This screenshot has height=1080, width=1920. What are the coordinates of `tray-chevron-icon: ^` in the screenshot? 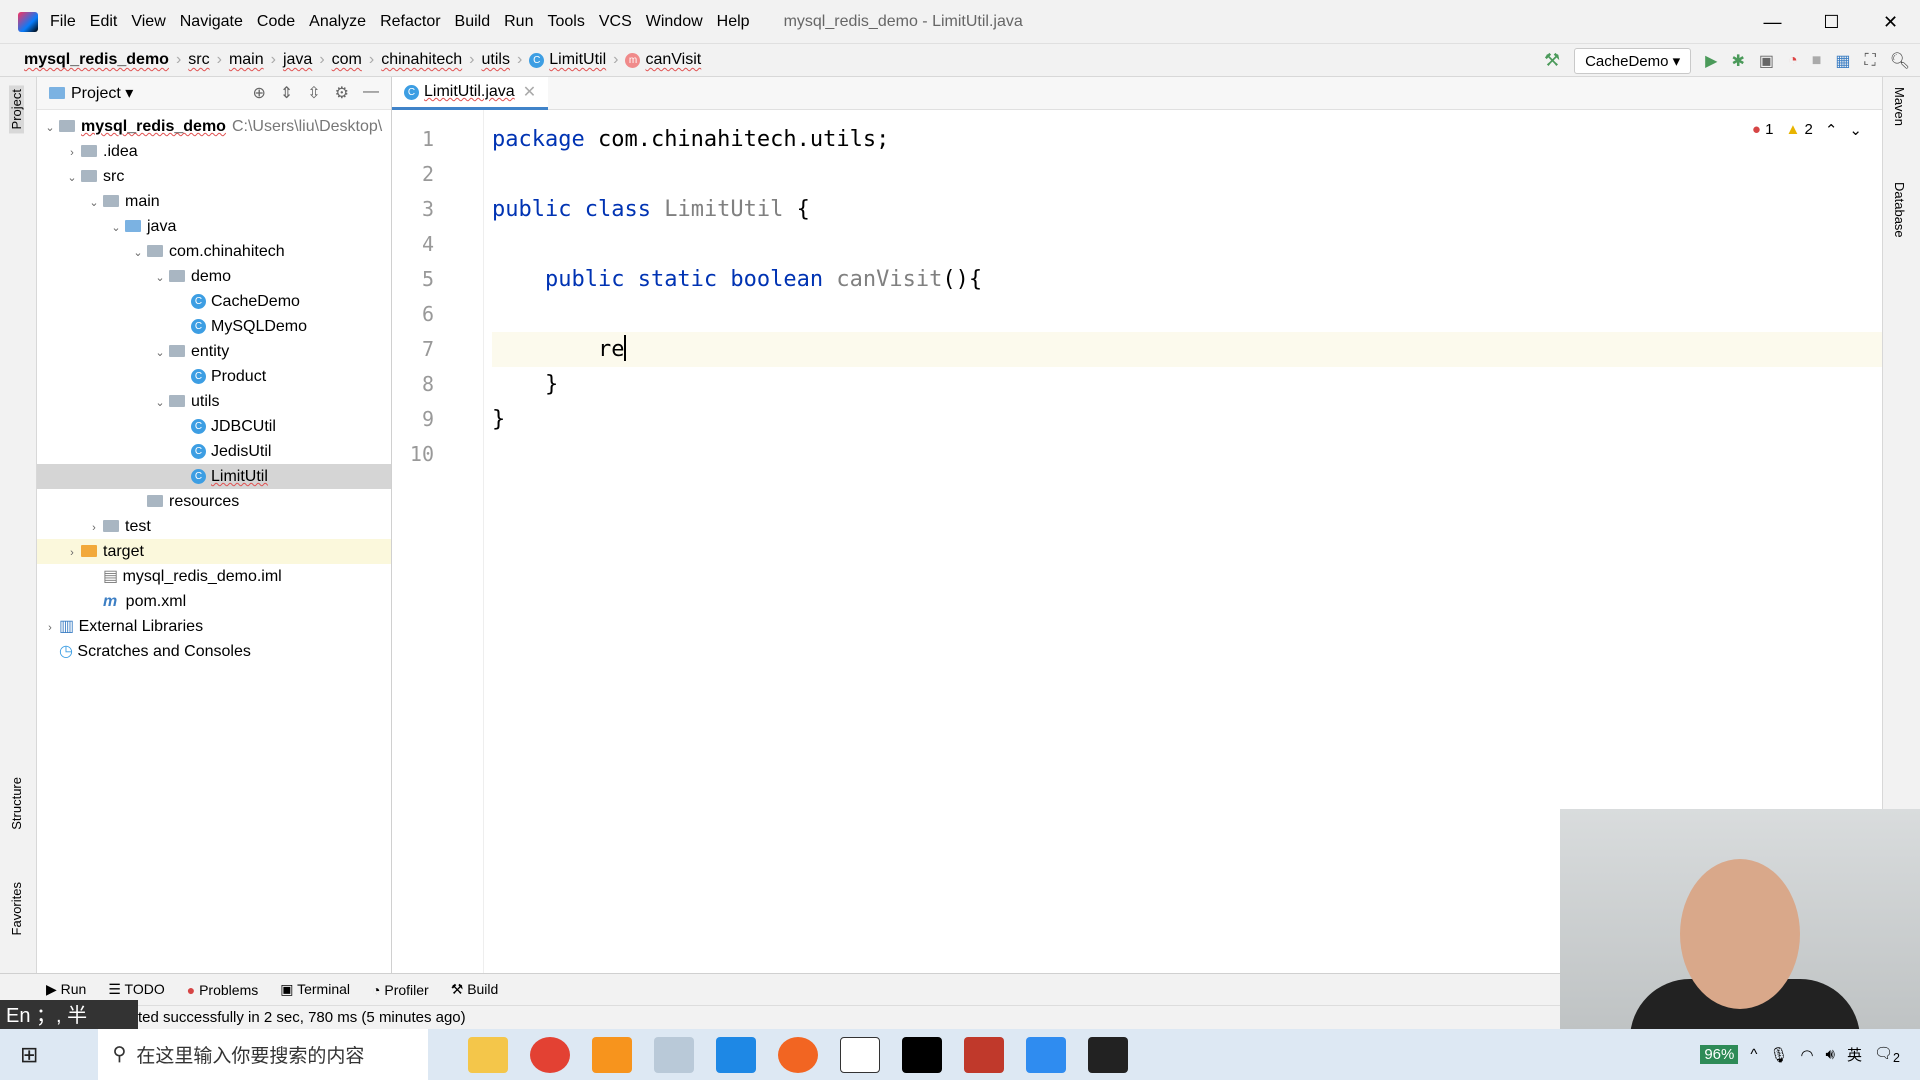 It's located at (1753, 1054).